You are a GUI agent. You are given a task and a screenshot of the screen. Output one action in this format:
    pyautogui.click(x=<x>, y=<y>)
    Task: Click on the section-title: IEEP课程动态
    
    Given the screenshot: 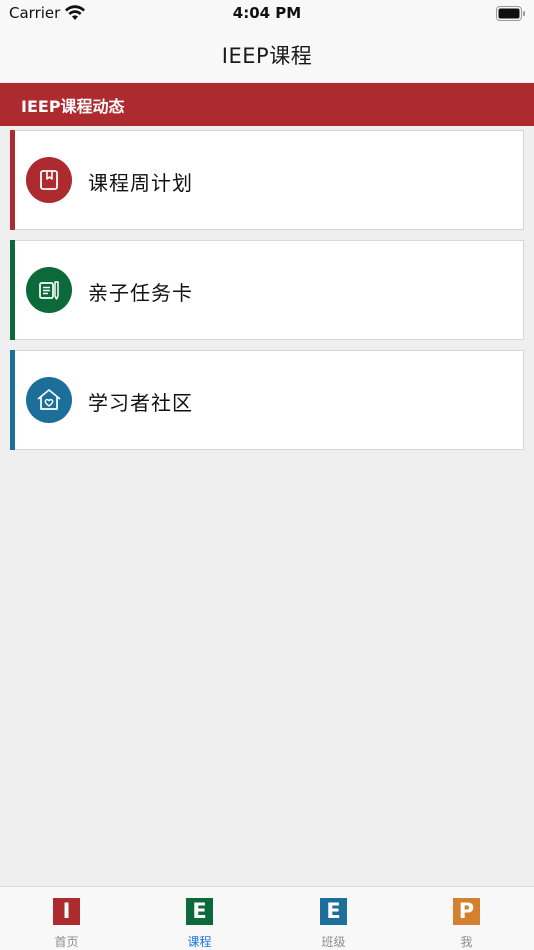 What is the action you would take?
    pyautogui.click(x=73, y=106)
    